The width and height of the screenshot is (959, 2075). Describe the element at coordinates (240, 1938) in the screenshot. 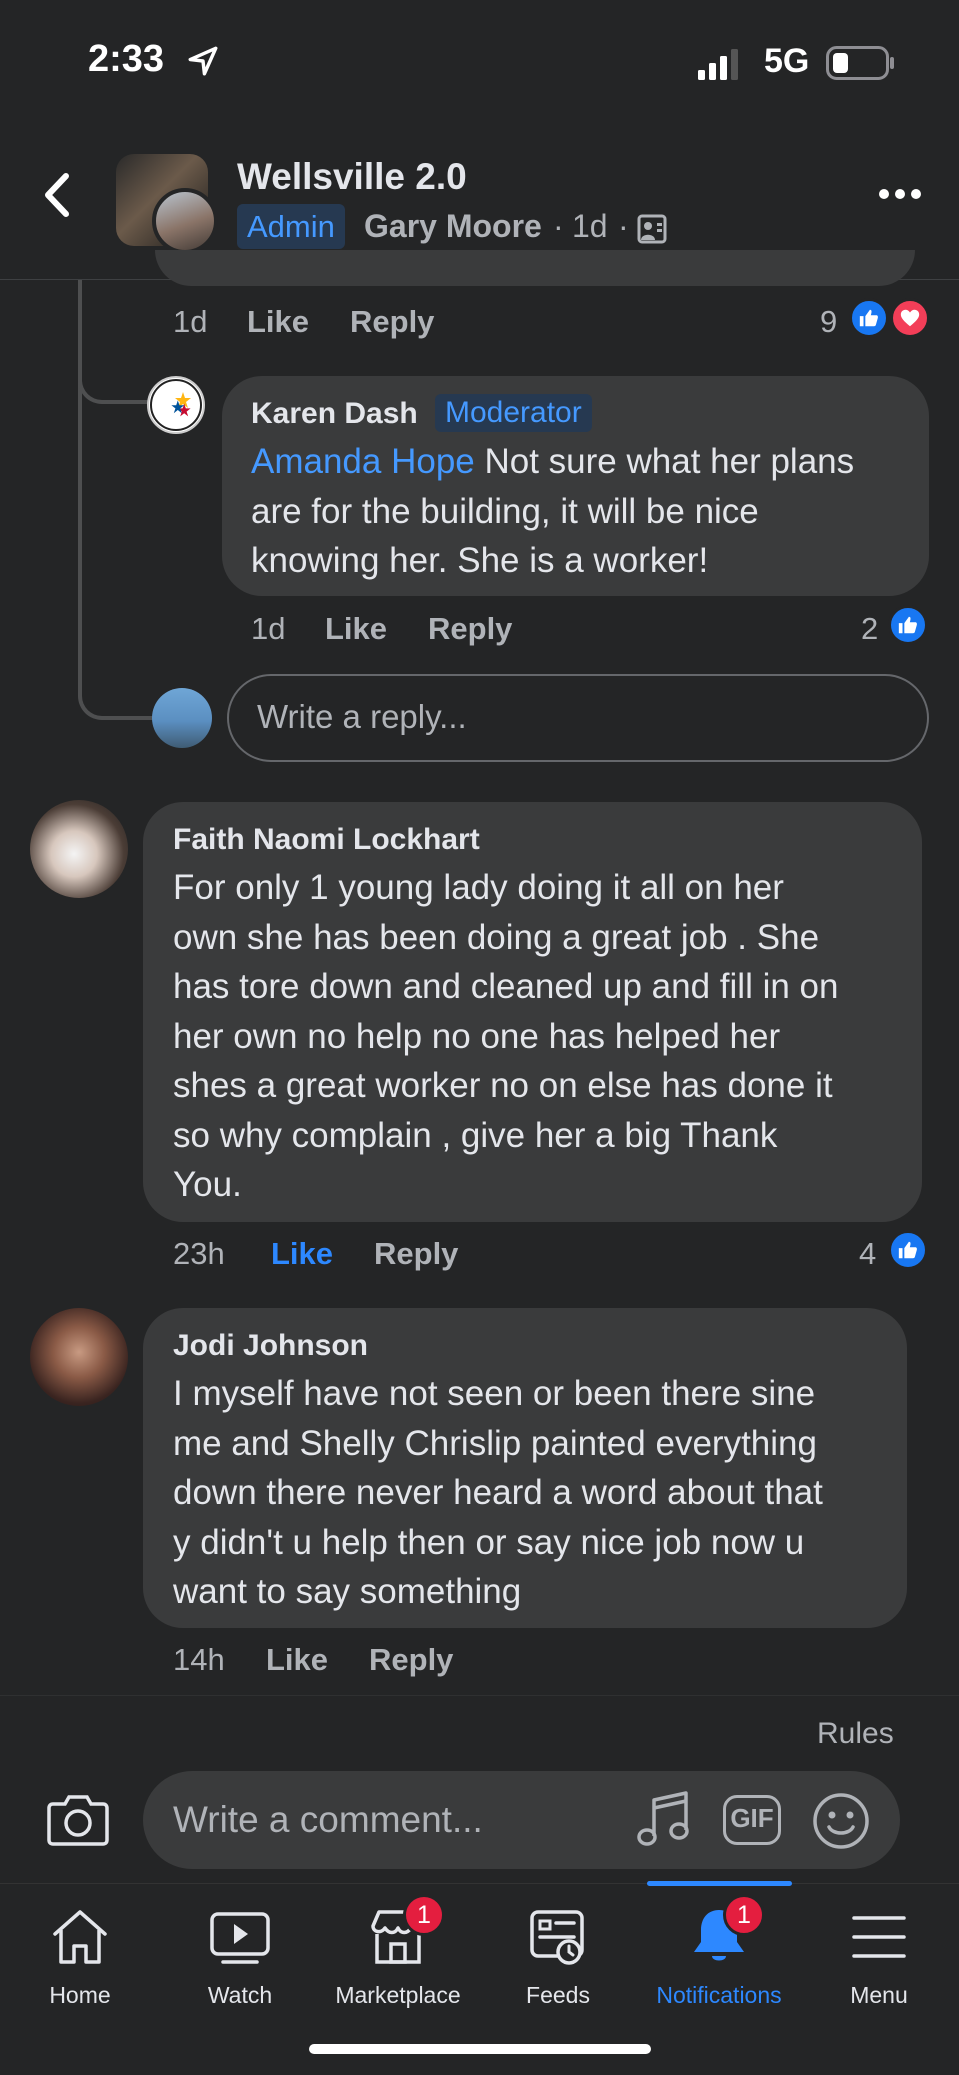

I see `video-icon` at that location.